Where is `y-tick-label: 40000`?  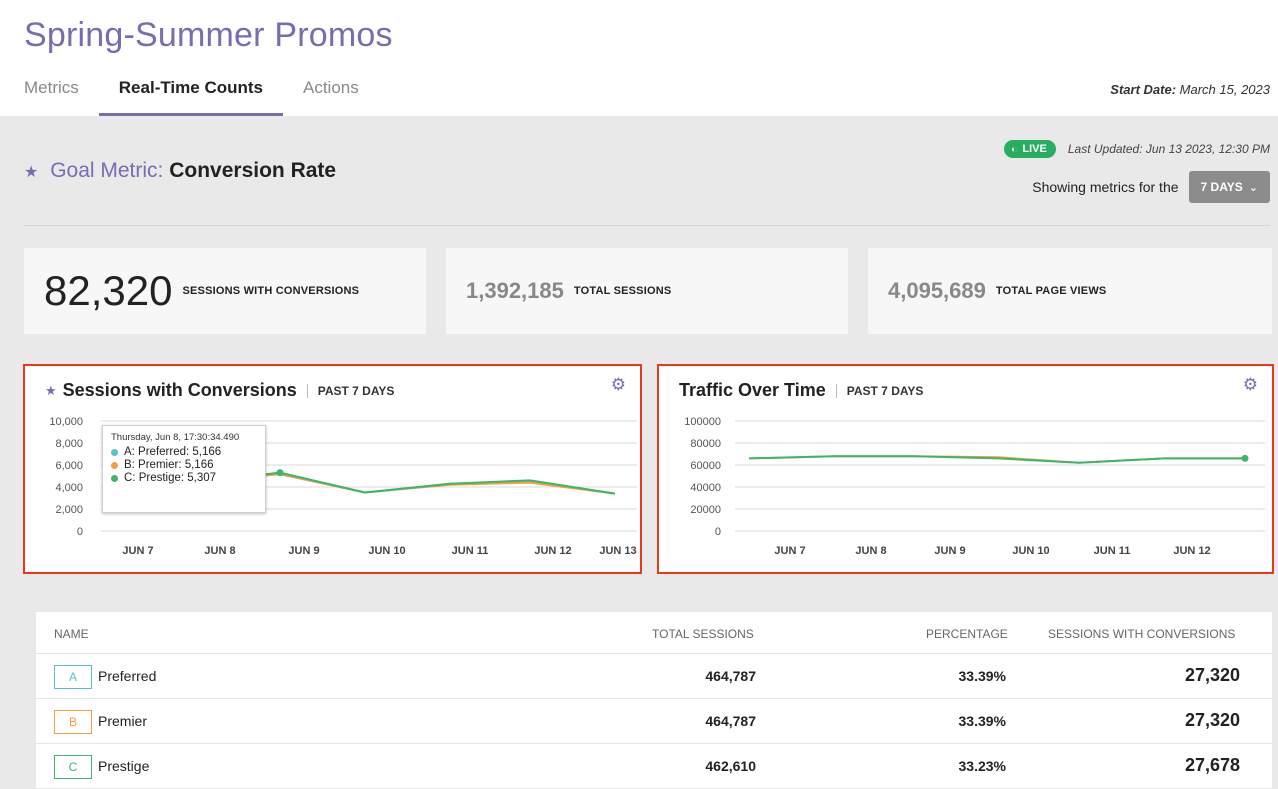
y-tick-label: 40000 is located at coordinates (705, 488).